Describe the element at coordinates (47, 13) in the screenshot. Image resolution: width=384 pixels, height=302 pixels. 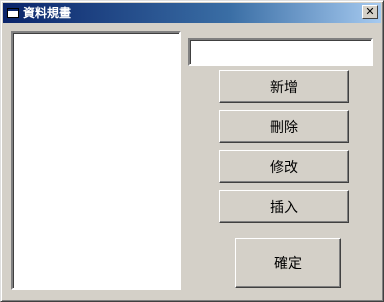
I see `window-title: 資料規畫` at that location.